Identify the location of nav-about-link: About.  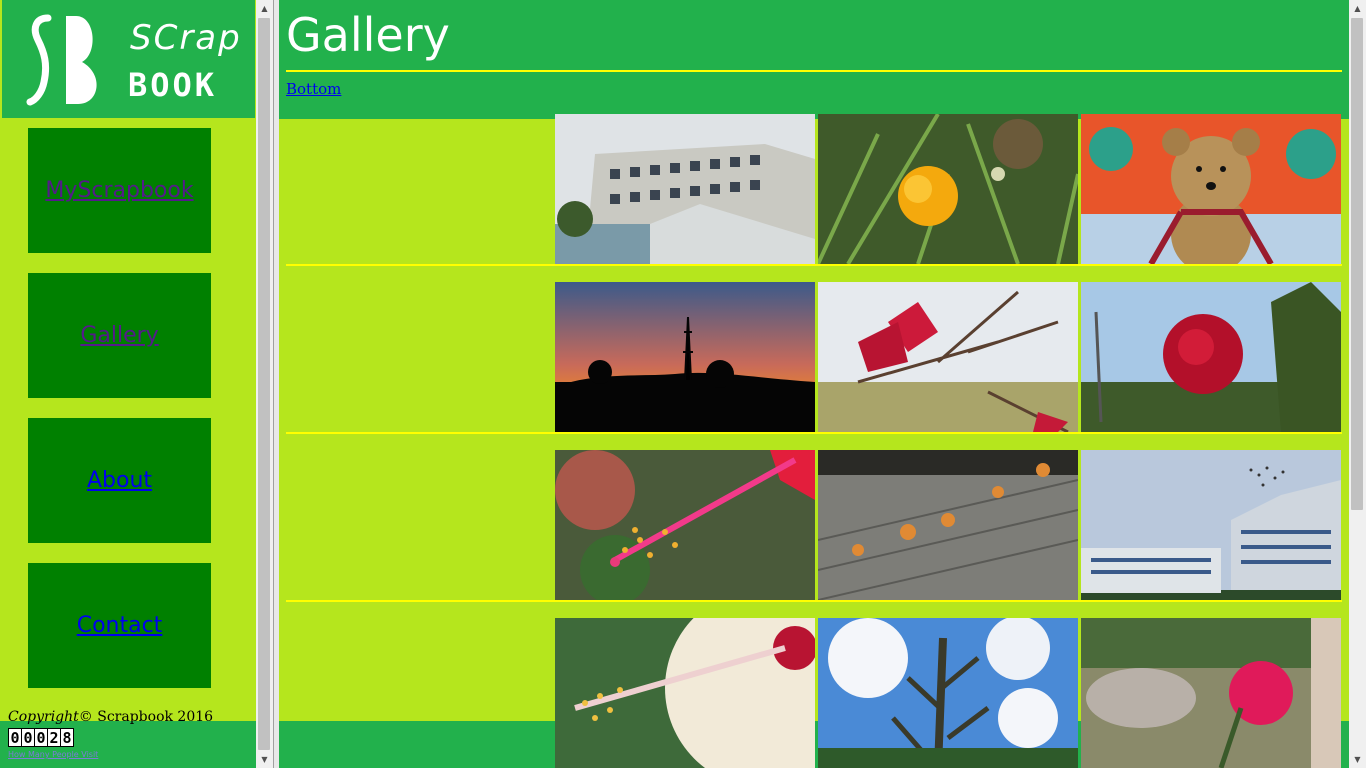
(119, 480).